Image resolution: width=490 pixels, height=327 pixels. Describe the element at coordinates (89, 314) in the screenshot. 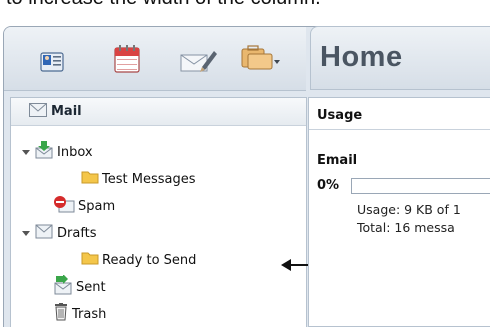

I see `sidebar-item-label: Trash` at that location.